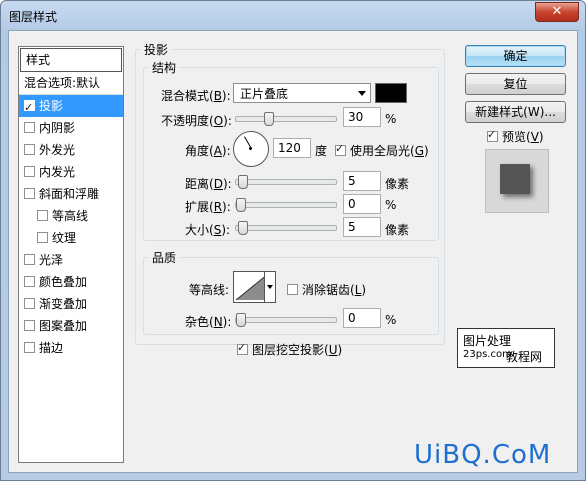  What do you see at coordinates (57, 150) in the screenshot?
I see `style-item-label: 外发光` at bounding box center [57, 150].